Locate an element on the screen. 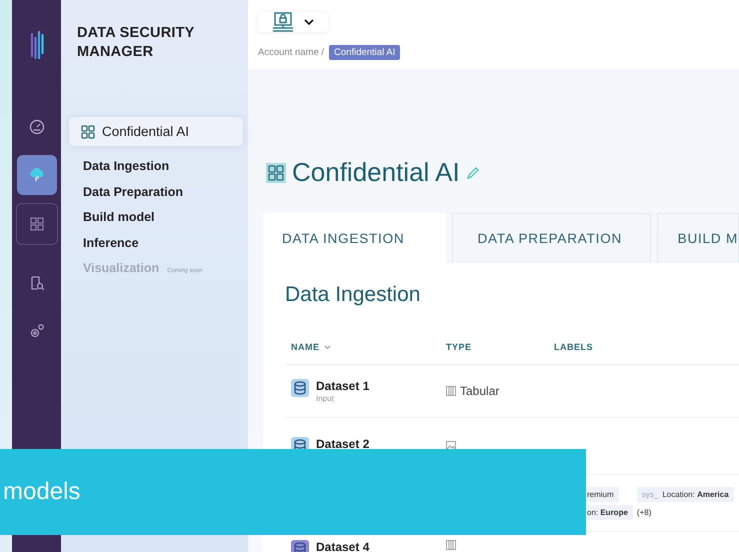  device-dropdown is located at coordinates (293, 22).